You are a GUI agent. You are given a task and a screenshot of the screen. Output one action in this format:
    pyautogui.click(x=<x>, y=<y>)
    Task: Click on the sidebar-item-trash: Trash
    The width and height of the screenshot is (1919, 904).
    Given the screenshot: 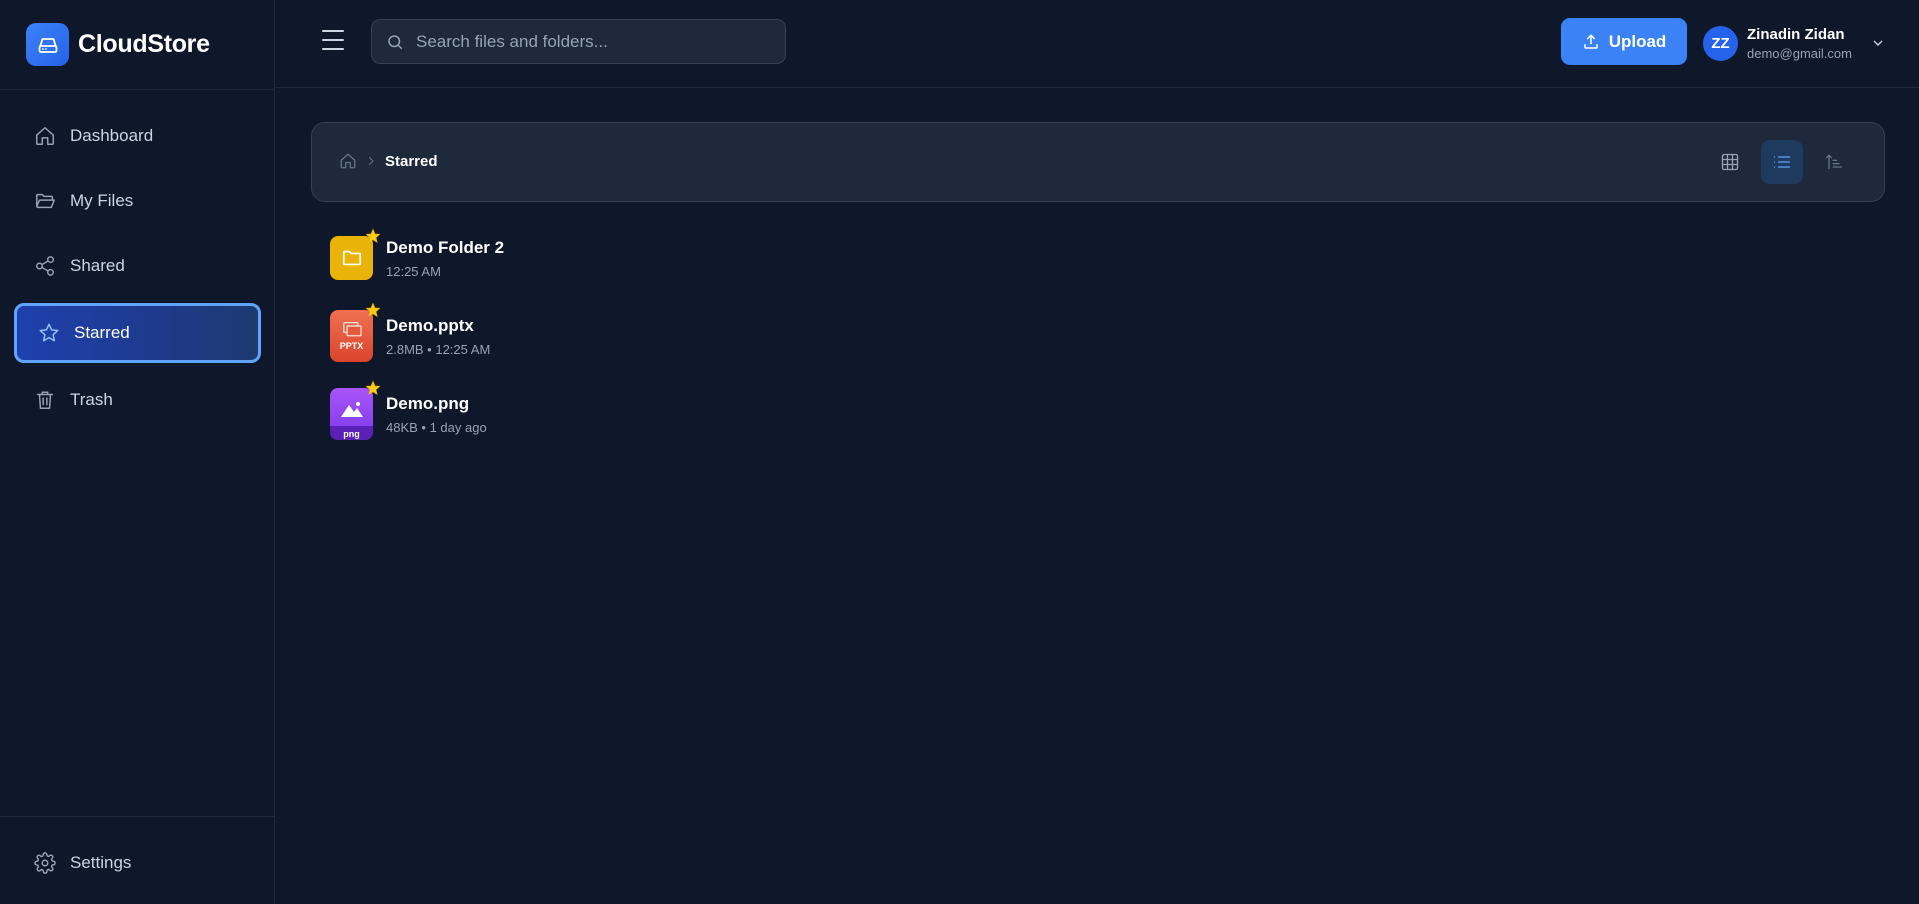 What is the action you would take?
    pyautogui.click(x=137, y=400)
    